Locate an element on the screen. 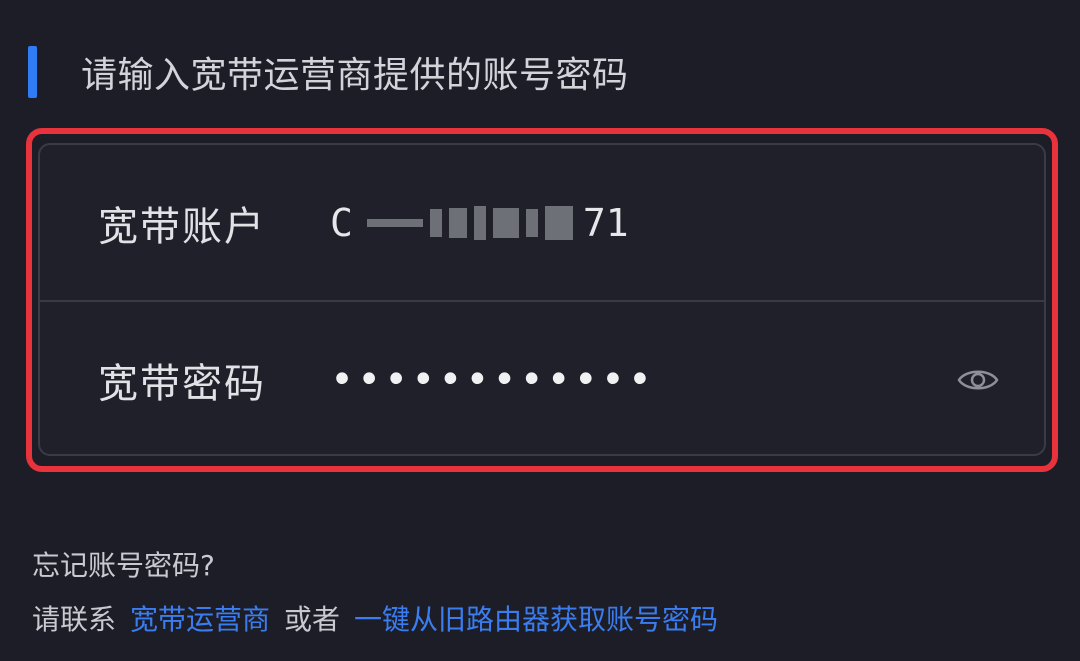 This screenshot has height=661, width=1080. forgot-credentials-text: 忘记账号密码? is located at coordinates (123, 565).